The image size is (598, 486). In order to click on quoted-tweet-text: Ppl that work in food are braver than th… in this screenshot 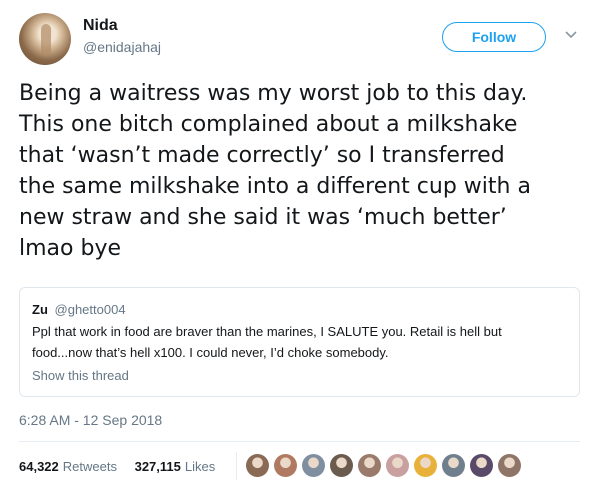, I will do `click(267, 342)`.